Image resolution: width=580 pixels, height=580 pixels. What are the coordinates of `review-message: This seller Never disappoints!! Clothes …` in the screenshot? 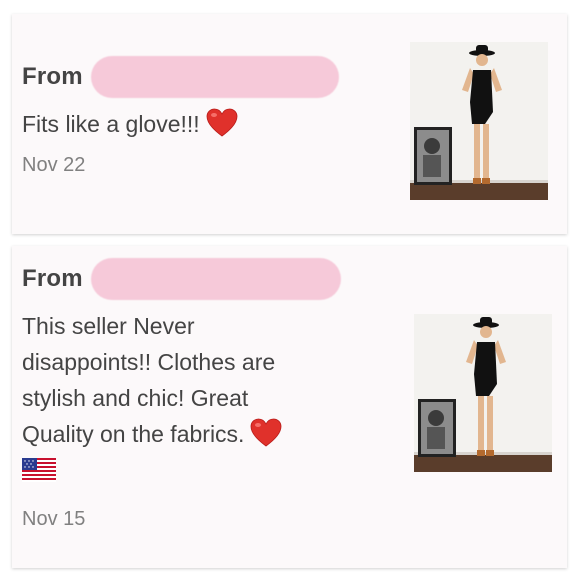 It's located at (152, 395).